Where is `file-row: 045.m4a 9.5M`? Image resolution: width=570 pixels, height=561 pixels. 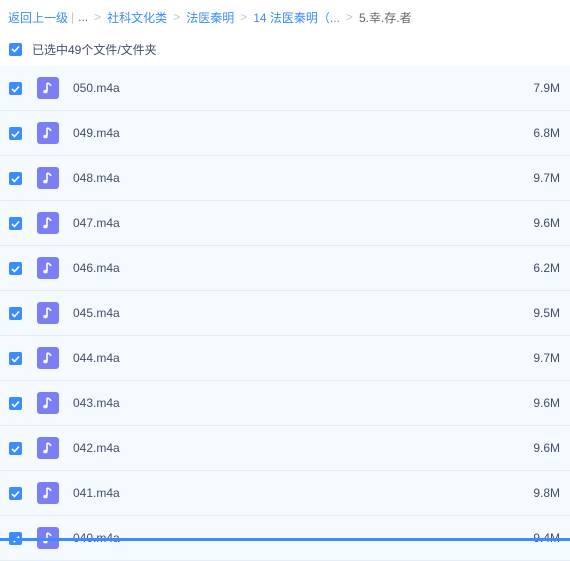 file-row: 045.m4a 9.5M is located at coordinates (285, 313).